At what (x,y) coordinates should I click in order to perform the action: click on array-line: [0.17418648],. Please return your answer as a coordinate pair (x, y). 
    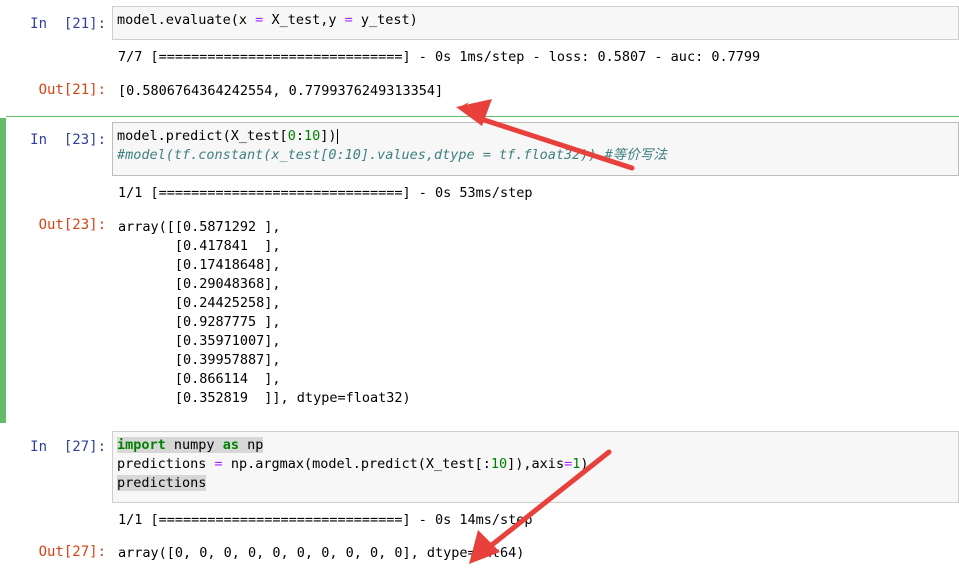
    Looking at the image, I should click on (199, 265).